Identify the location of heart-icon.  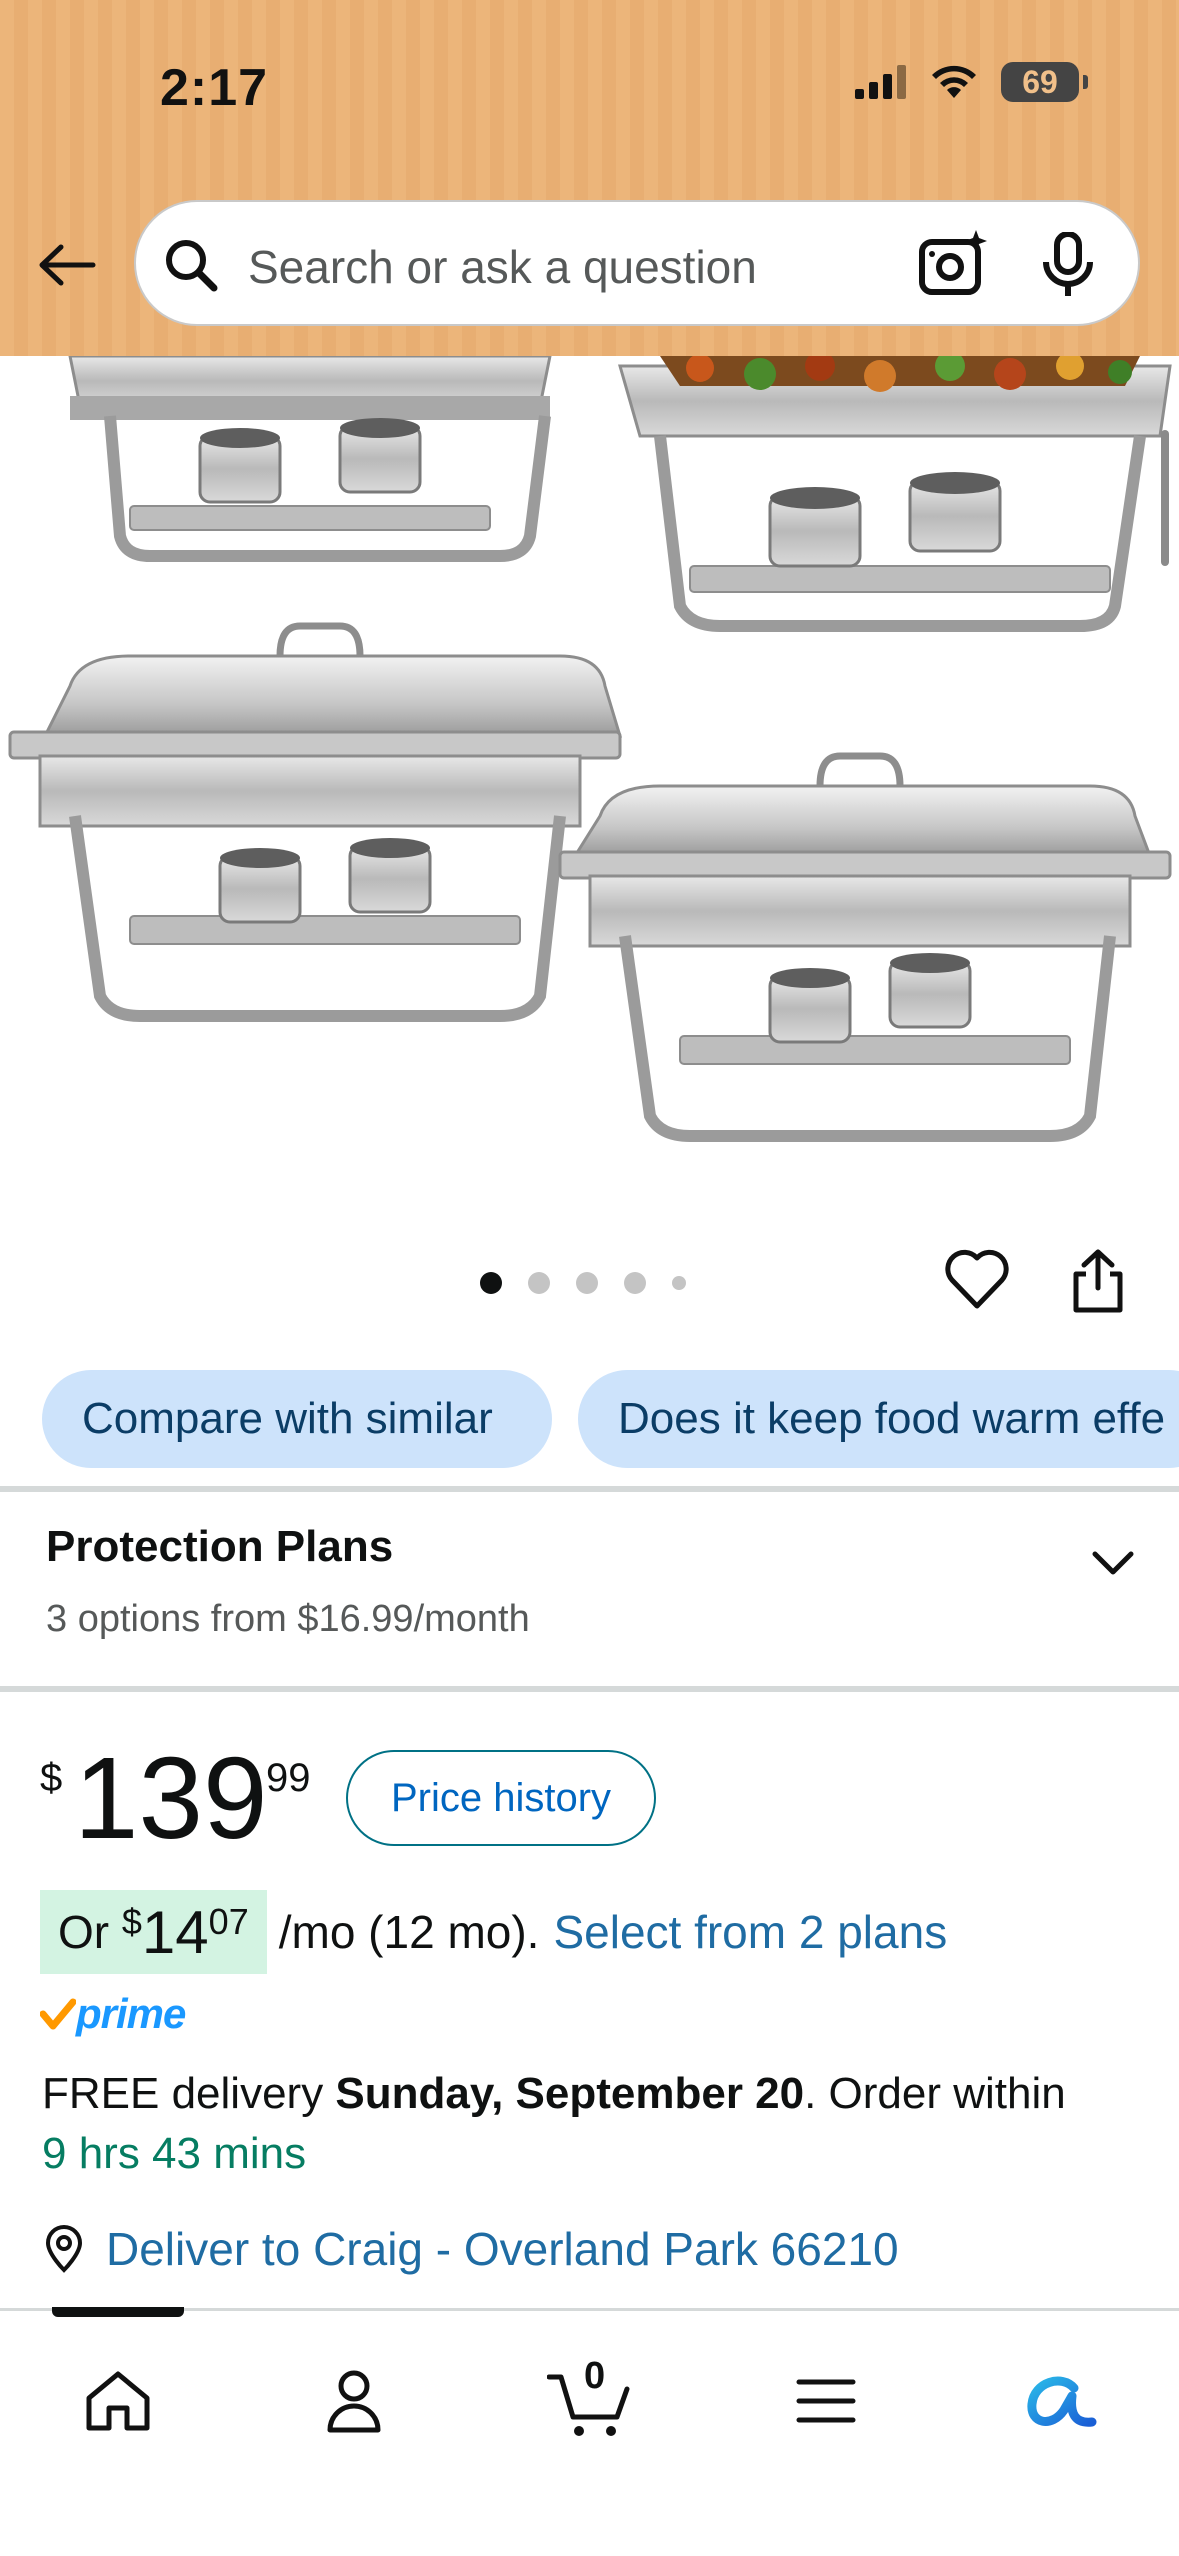
(977, 1279).